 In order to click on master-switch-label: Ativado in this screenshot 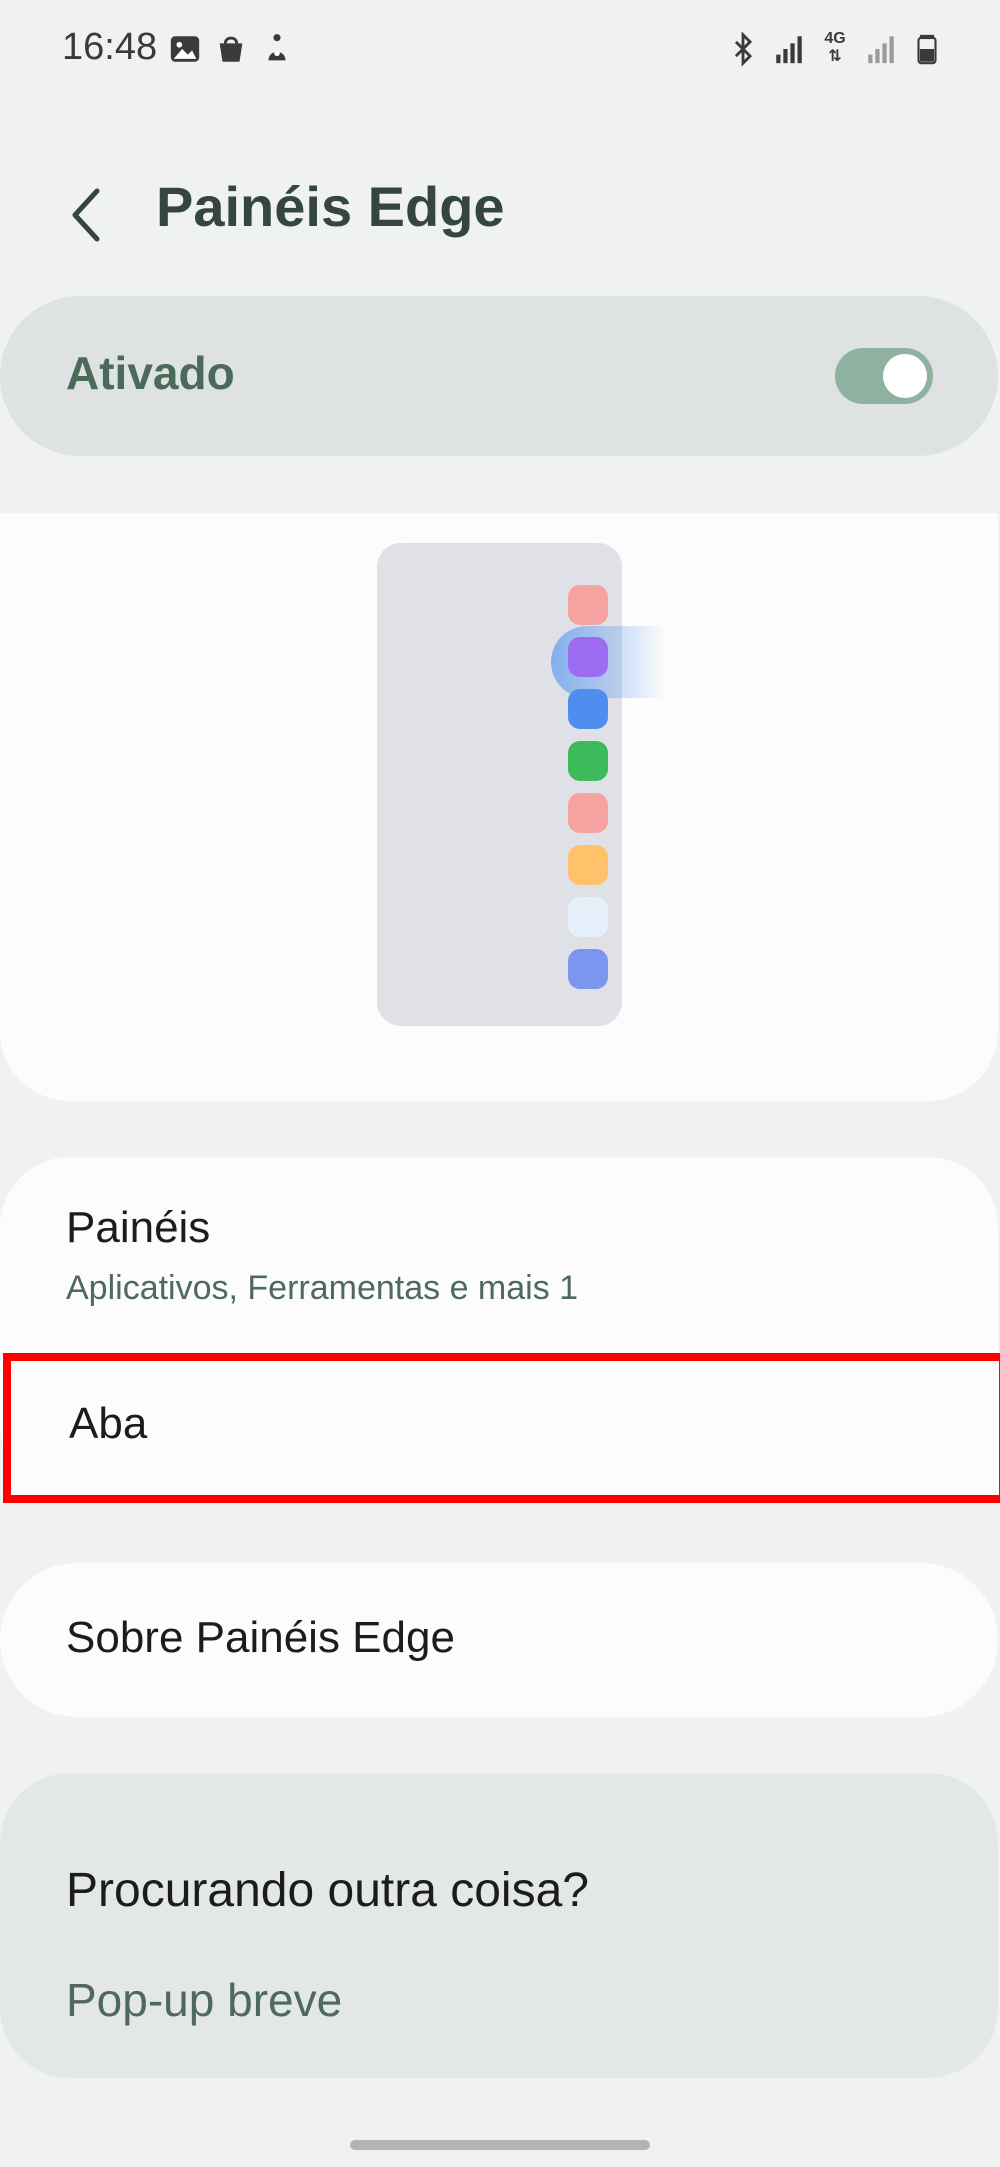, I will do `click(150, 373)`.